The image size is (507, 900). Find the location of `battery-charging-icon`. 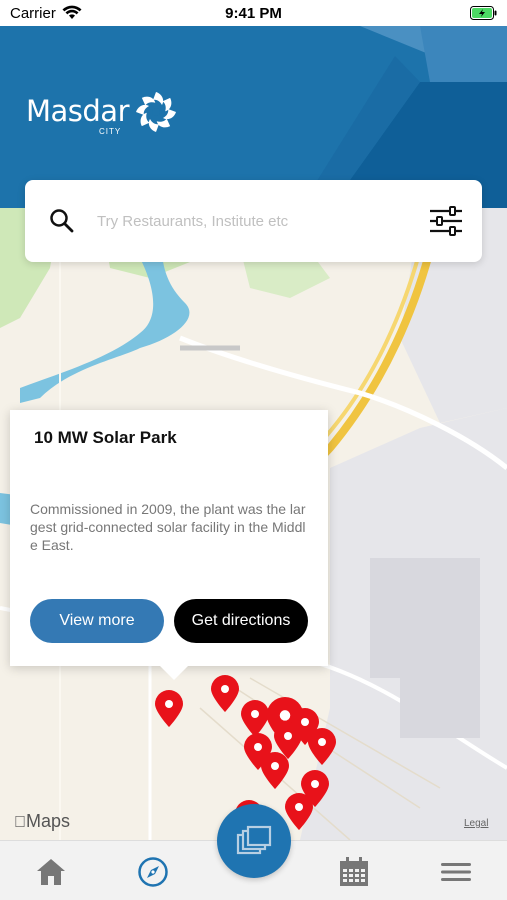

battery-charging-icon is located at coordinates (483, 13).